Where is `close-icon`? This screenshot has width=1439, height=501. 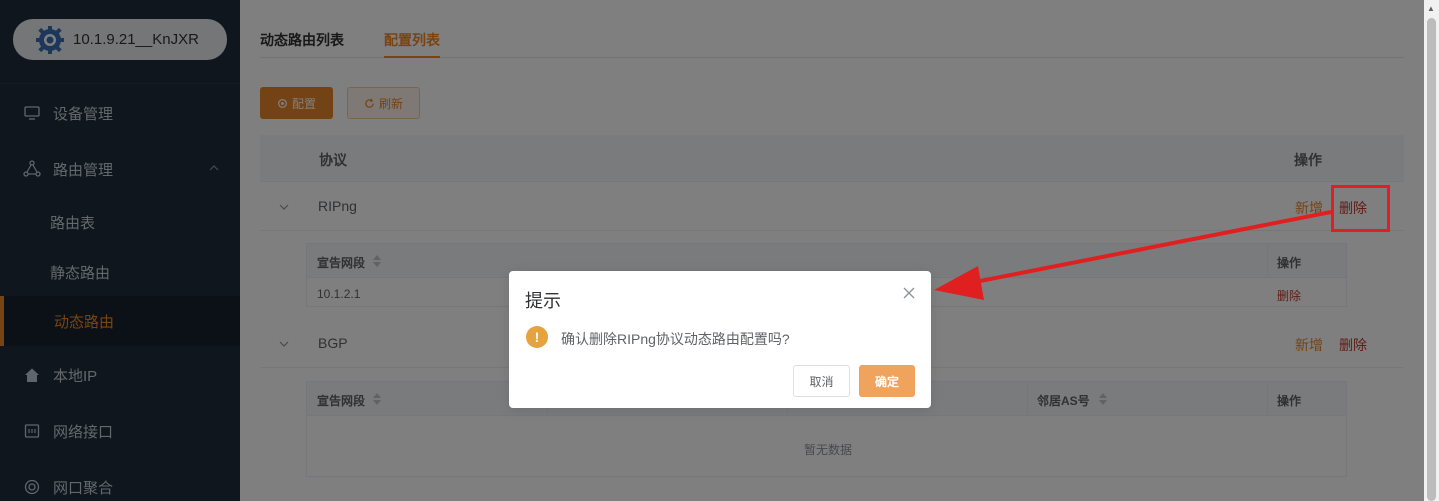 close-icon is located at coordinates (909, 293).